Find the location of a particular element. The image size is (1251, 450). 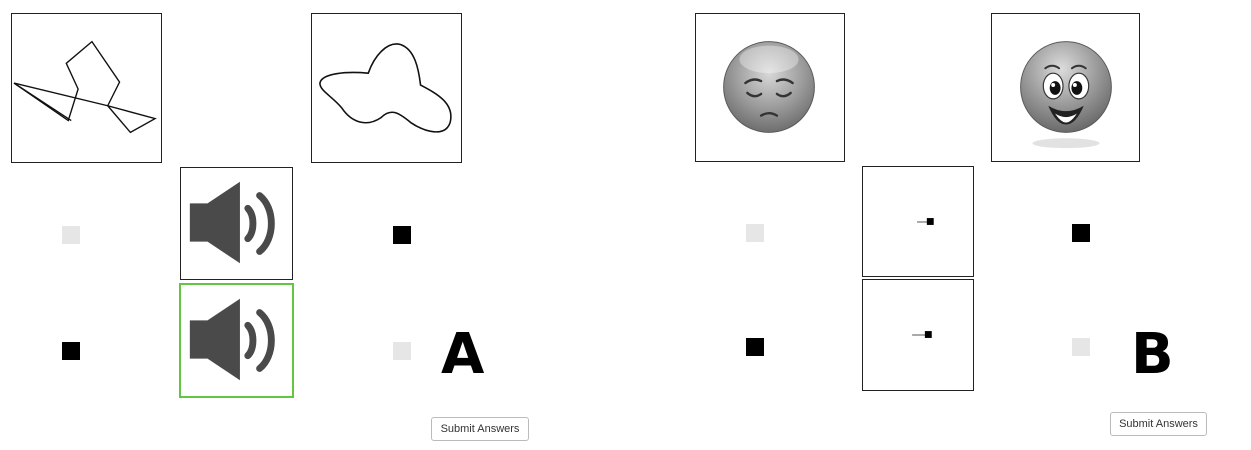

answer-square-b-bottom-right is located at coordinates (1081, 347).